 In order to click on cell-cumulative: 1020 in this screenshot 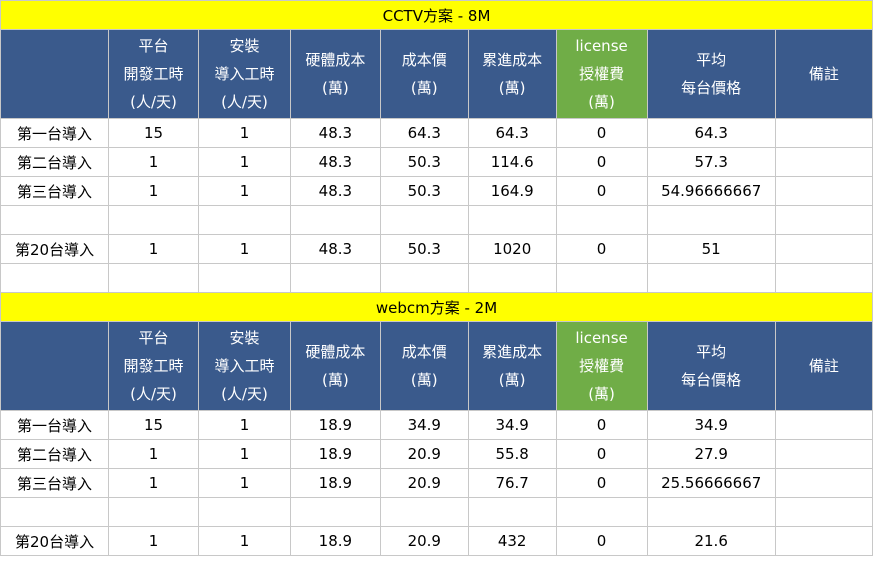, I will do `click(512, 249)`.